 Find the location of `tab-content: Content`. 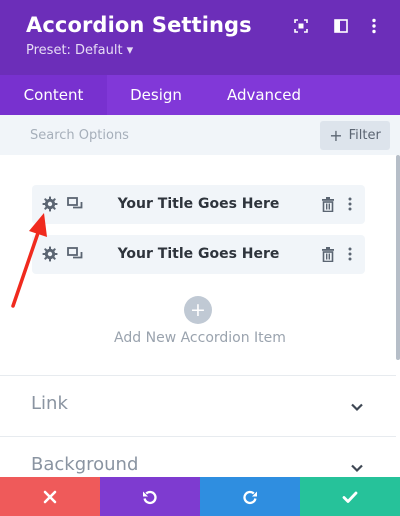

tab-content: Content is located at coordinates (53, 95).